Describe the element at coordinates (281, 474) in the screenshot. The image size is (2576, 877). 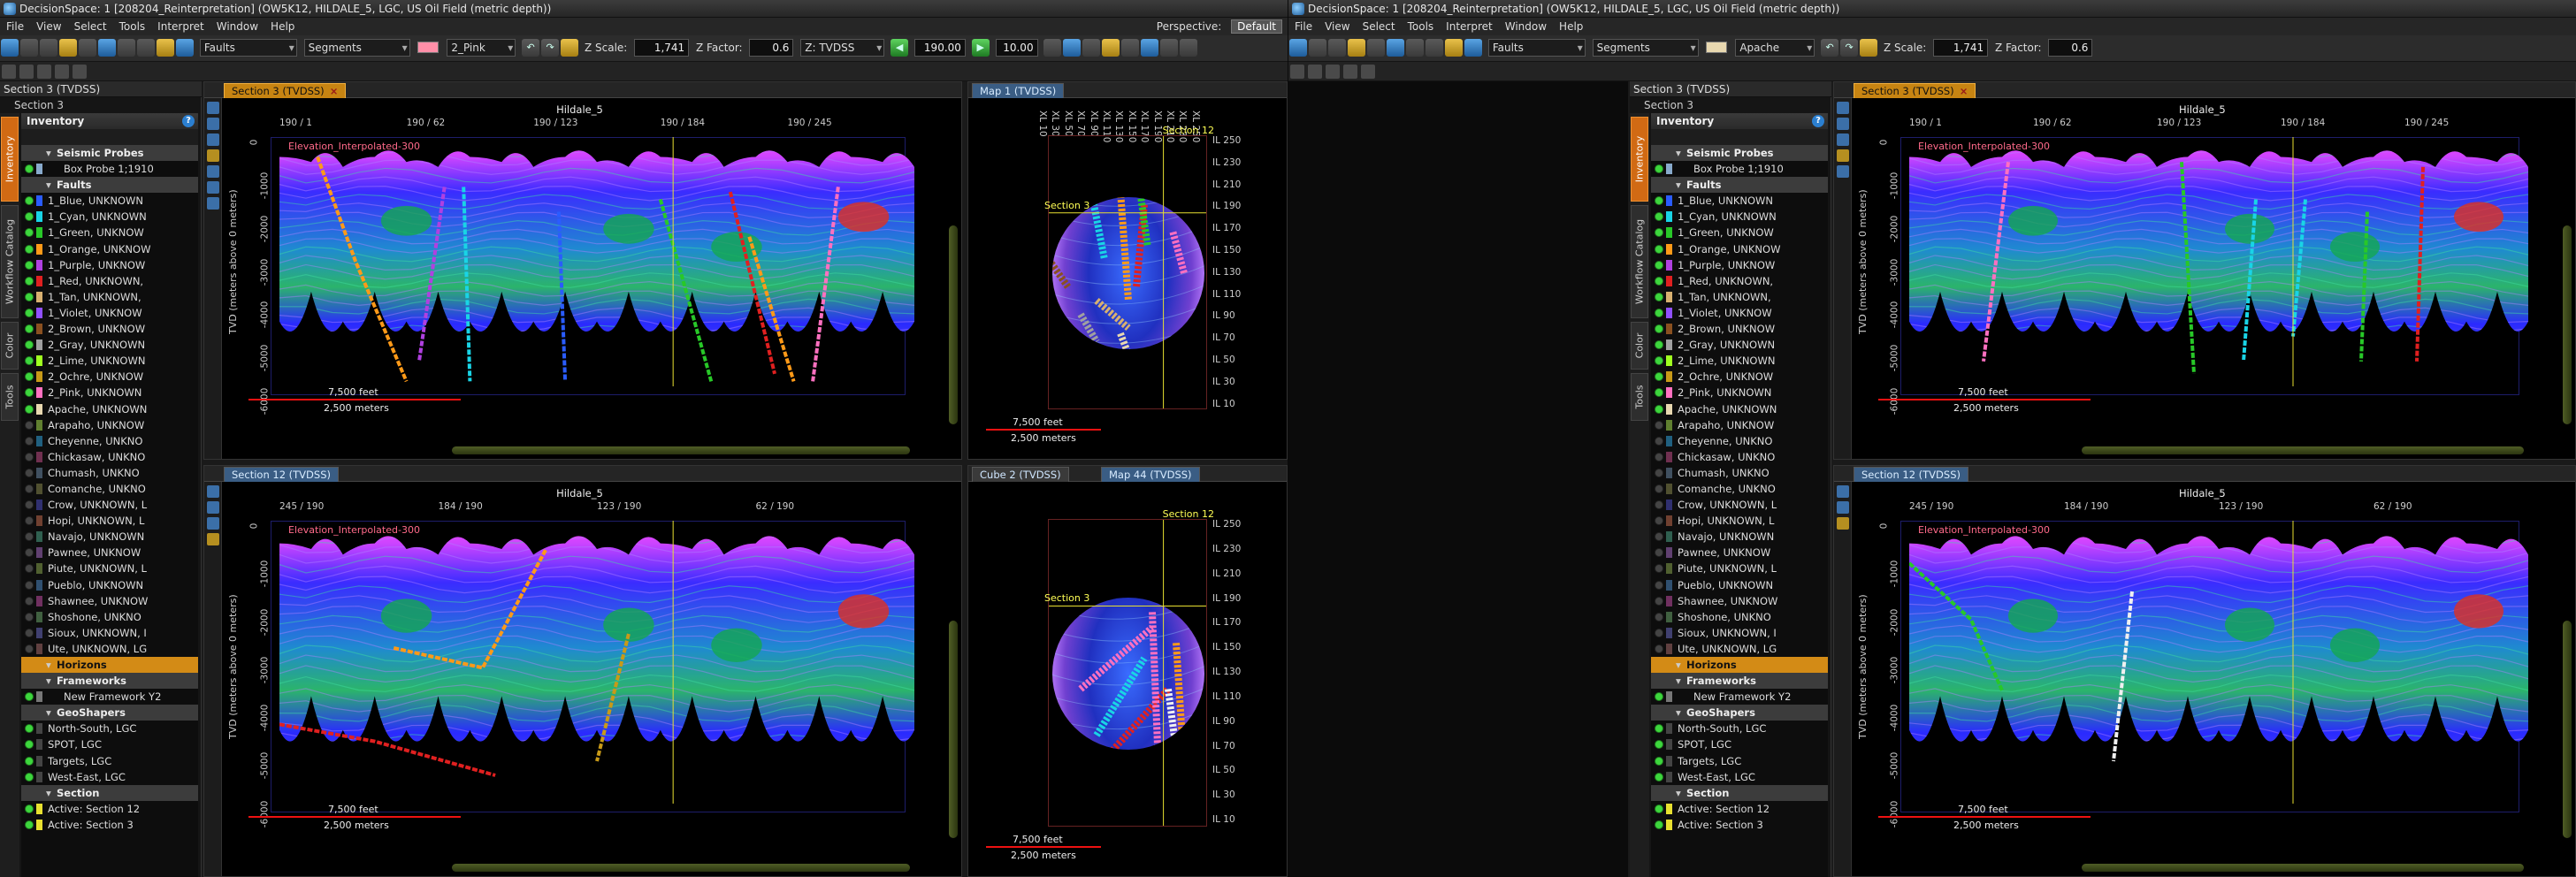
I see `tab-section12: Section 12 (TVDSS)` at that location.